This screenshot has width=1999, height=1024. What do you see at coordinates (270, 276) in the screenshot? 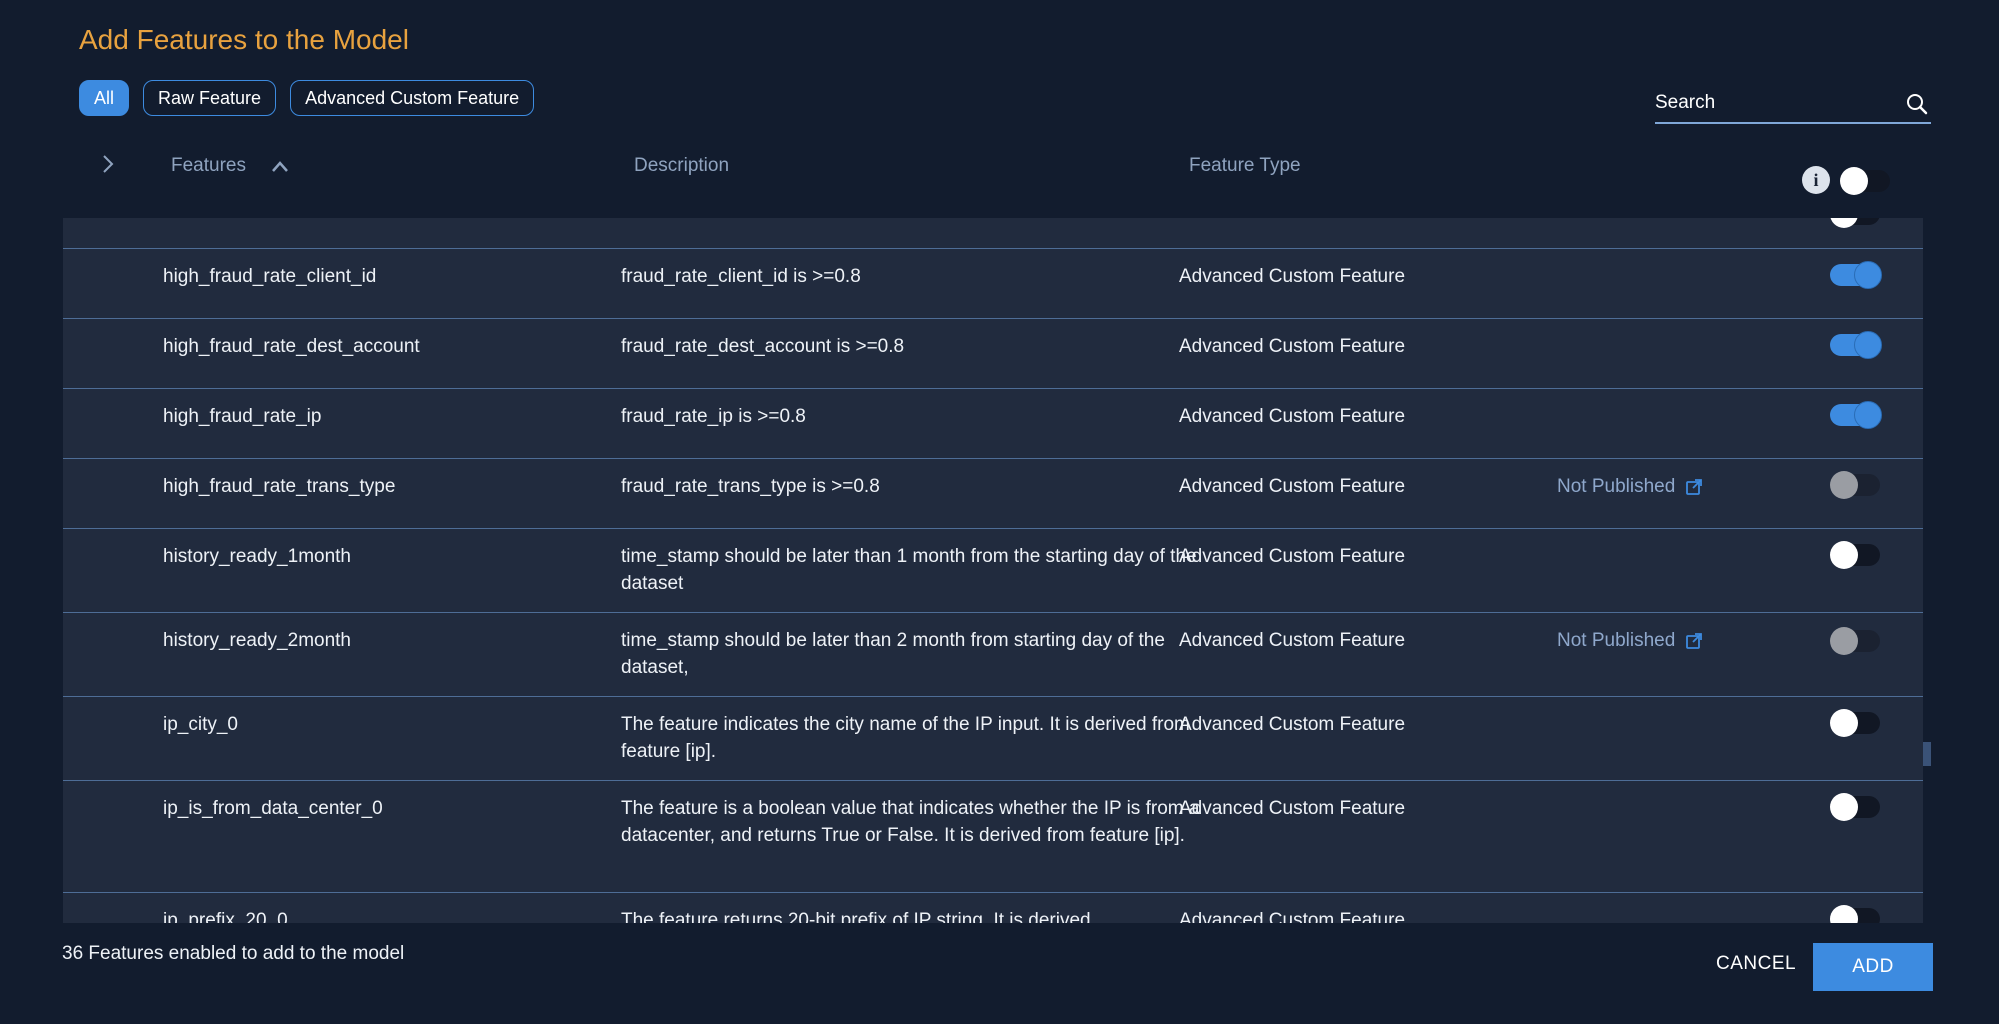
I see `feature-name: high_fraud_rate_client_id` at bounding box center [270, 276].